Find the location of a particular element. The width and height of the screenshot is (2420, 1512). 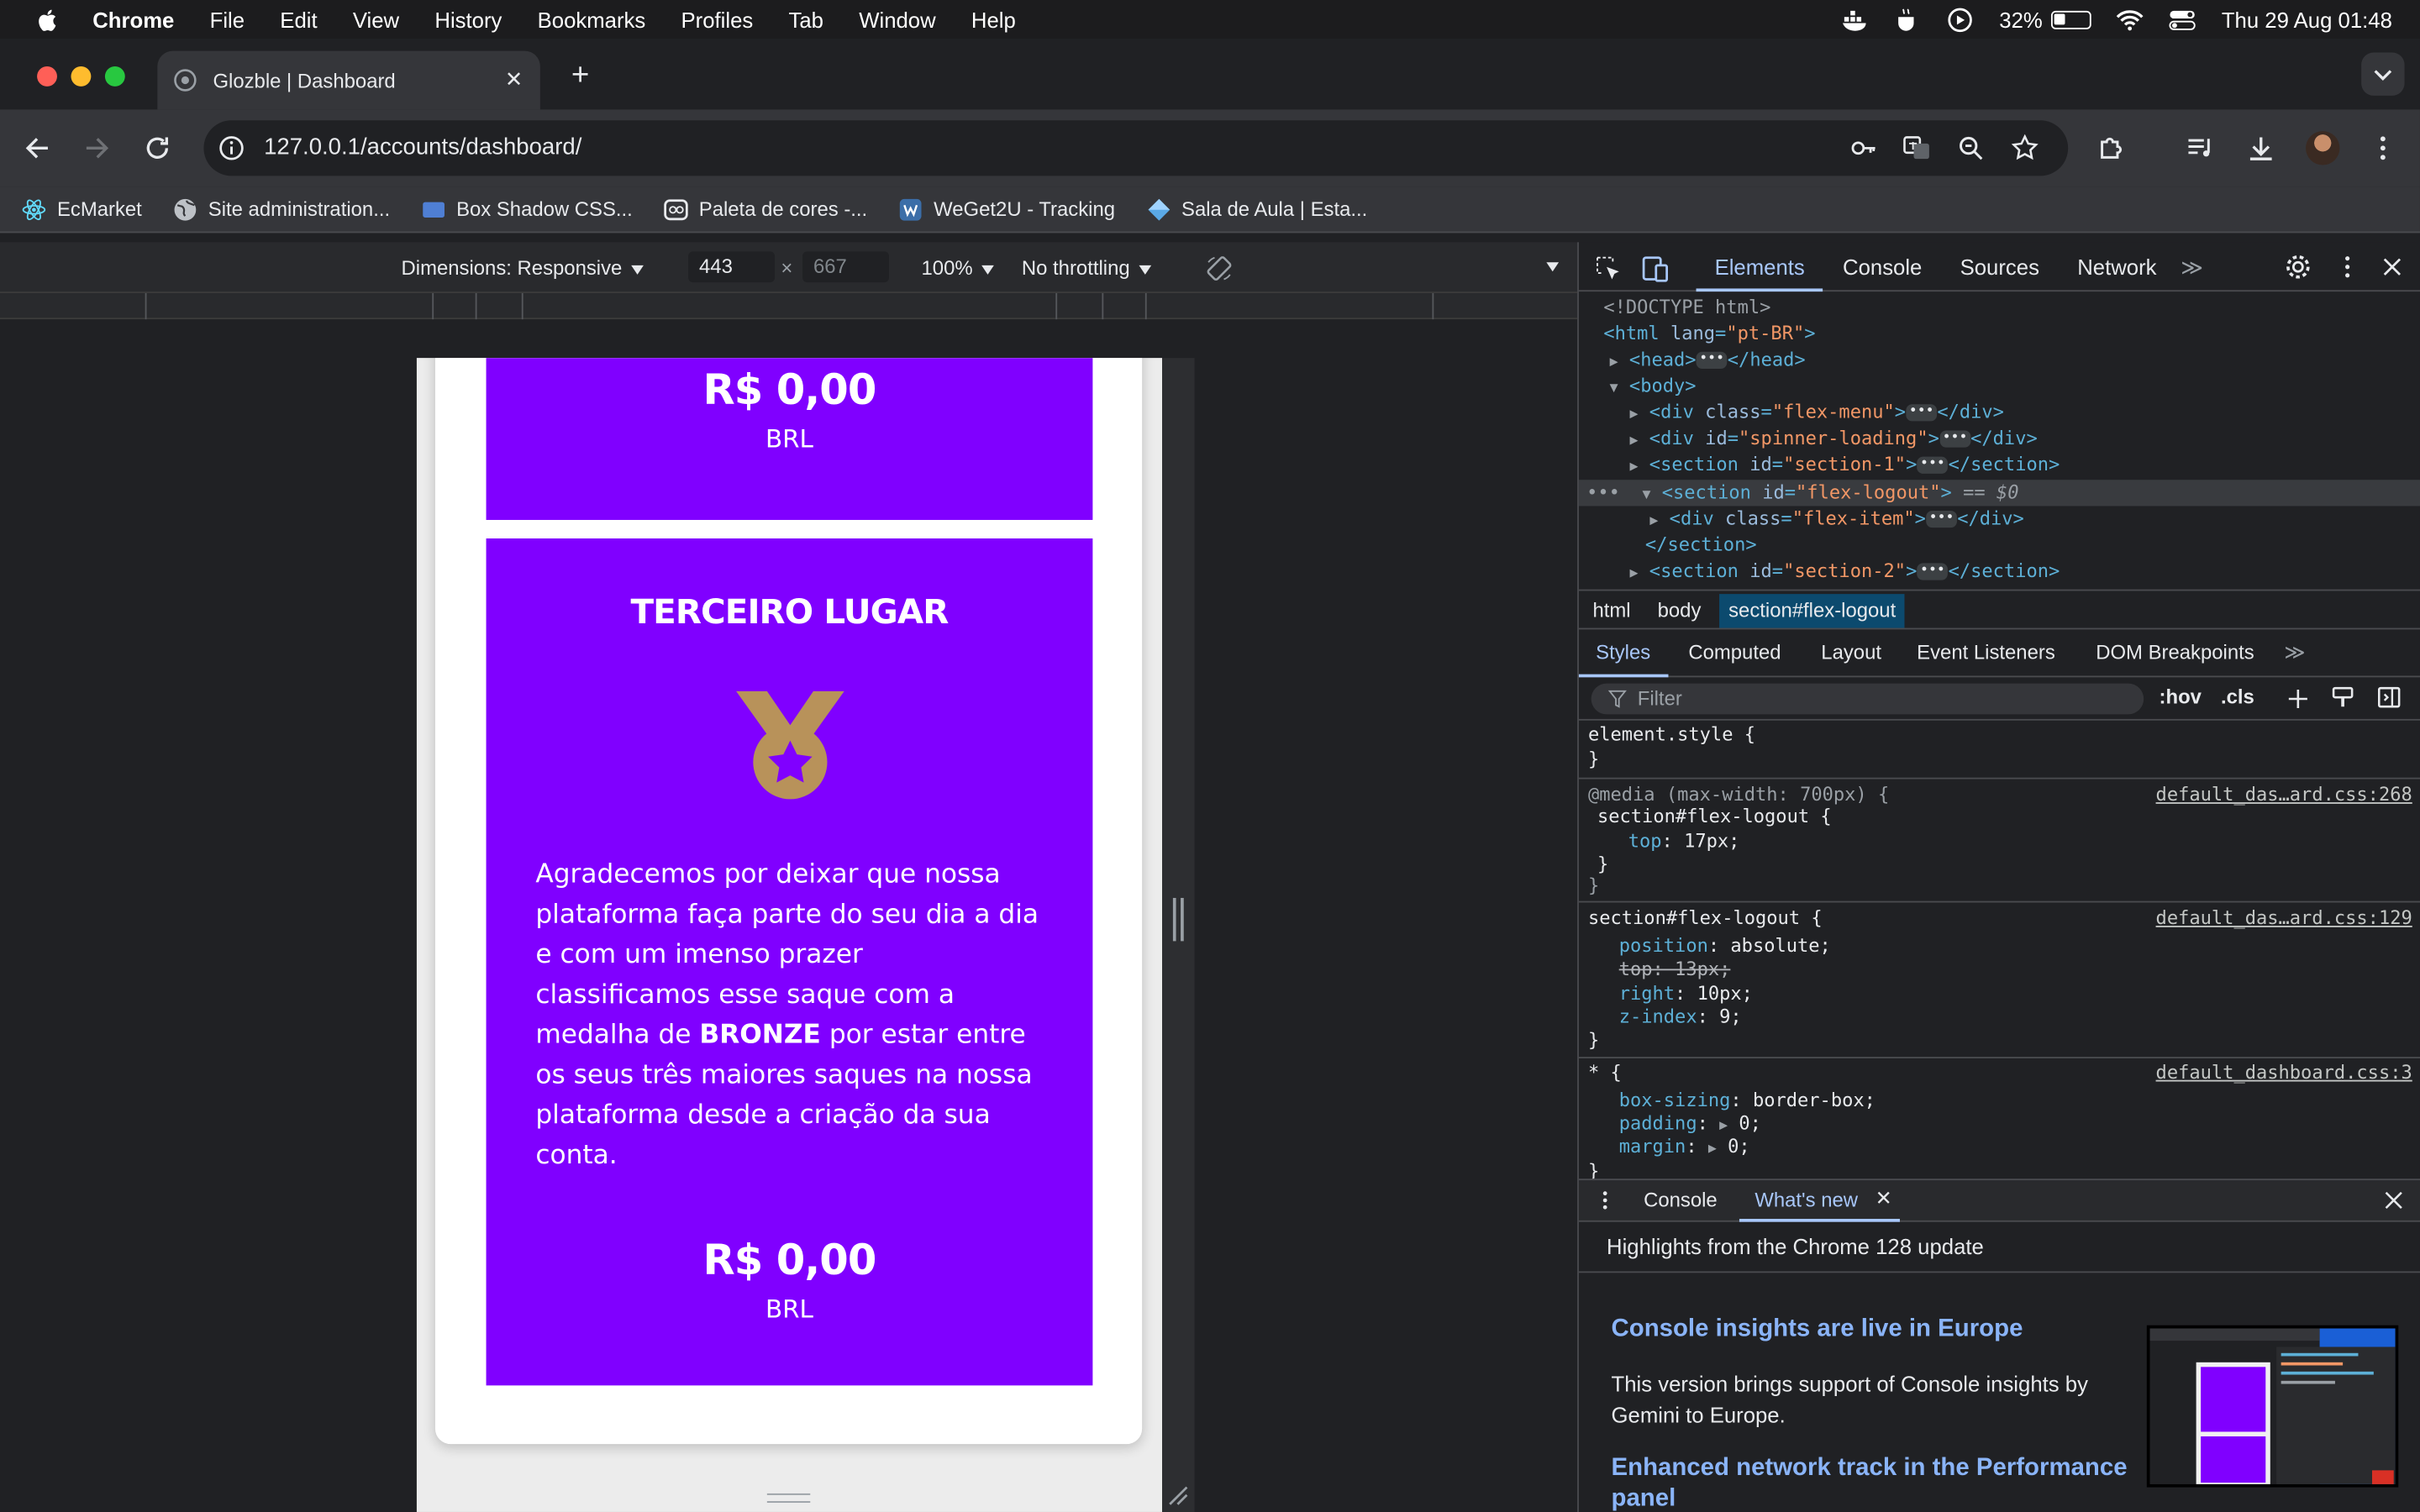

password-key-icon is located at coordinates (1862, 148).